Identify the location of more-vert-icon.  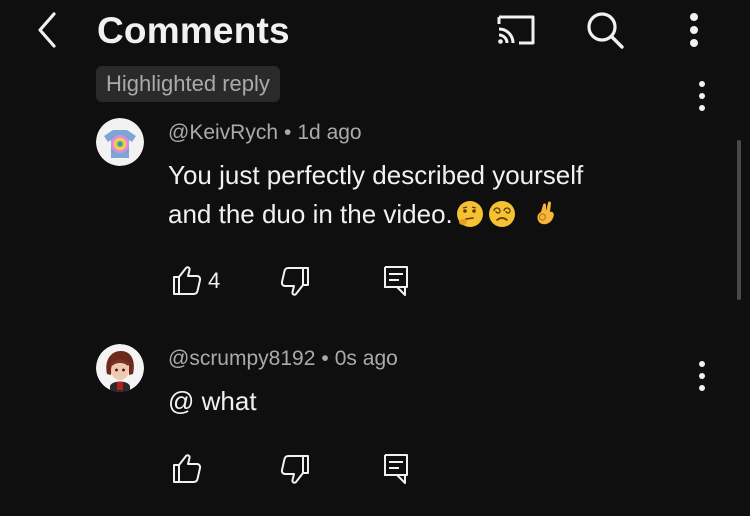
(694, 30).